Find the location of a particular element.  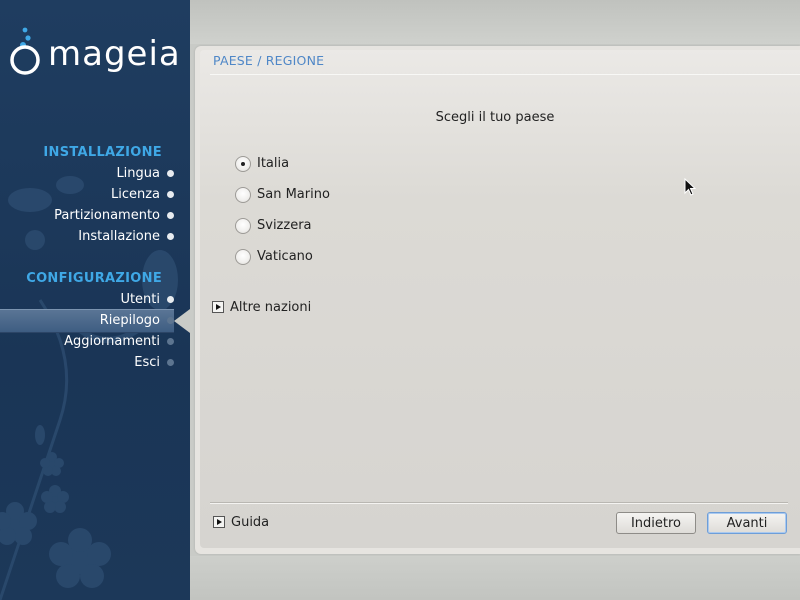

step-partizionamento: Partizionamento is located at coordinates (114, 215).